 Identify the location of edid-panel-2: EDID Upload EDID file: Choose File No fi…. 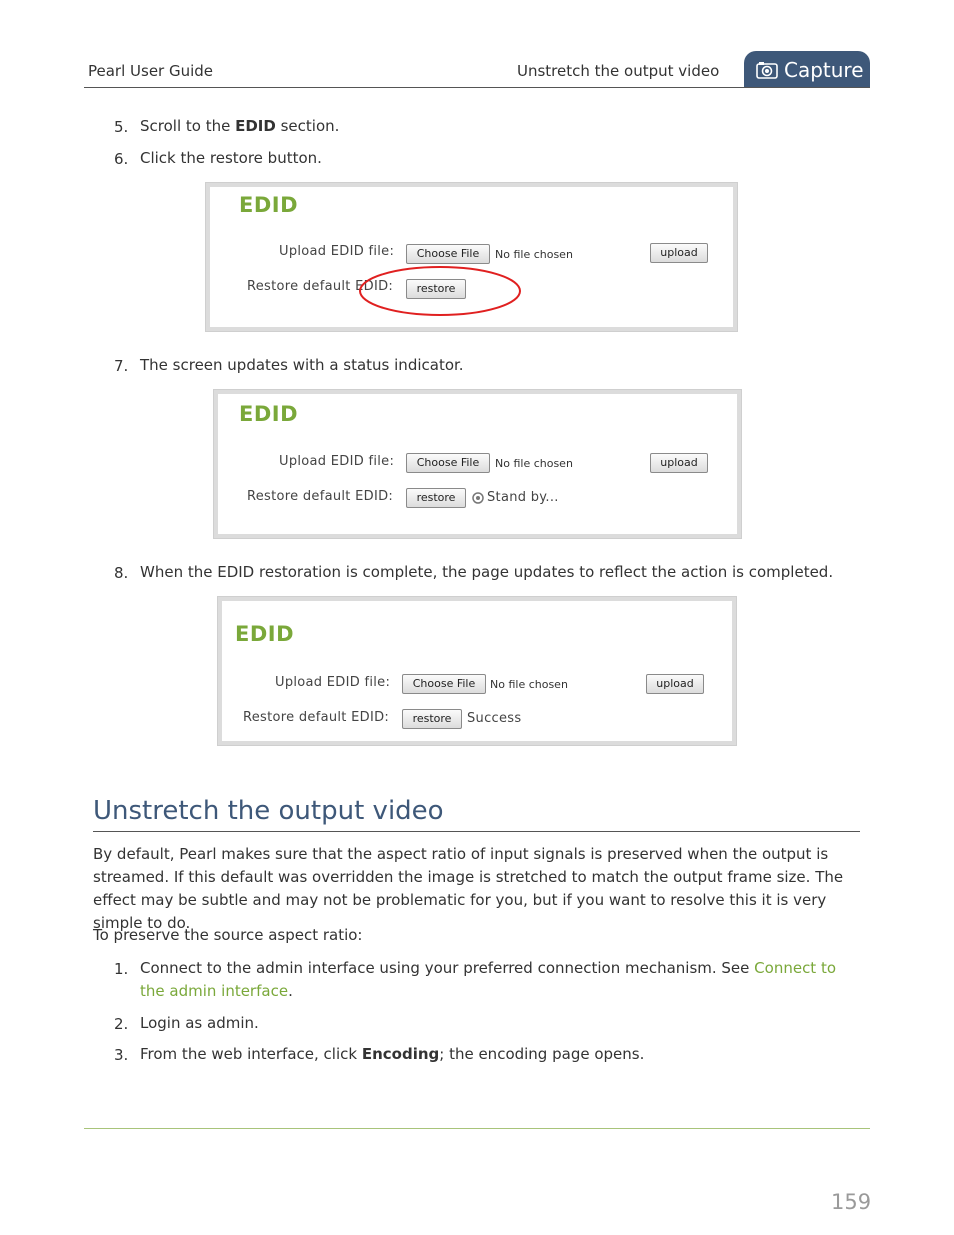
(477, 464).